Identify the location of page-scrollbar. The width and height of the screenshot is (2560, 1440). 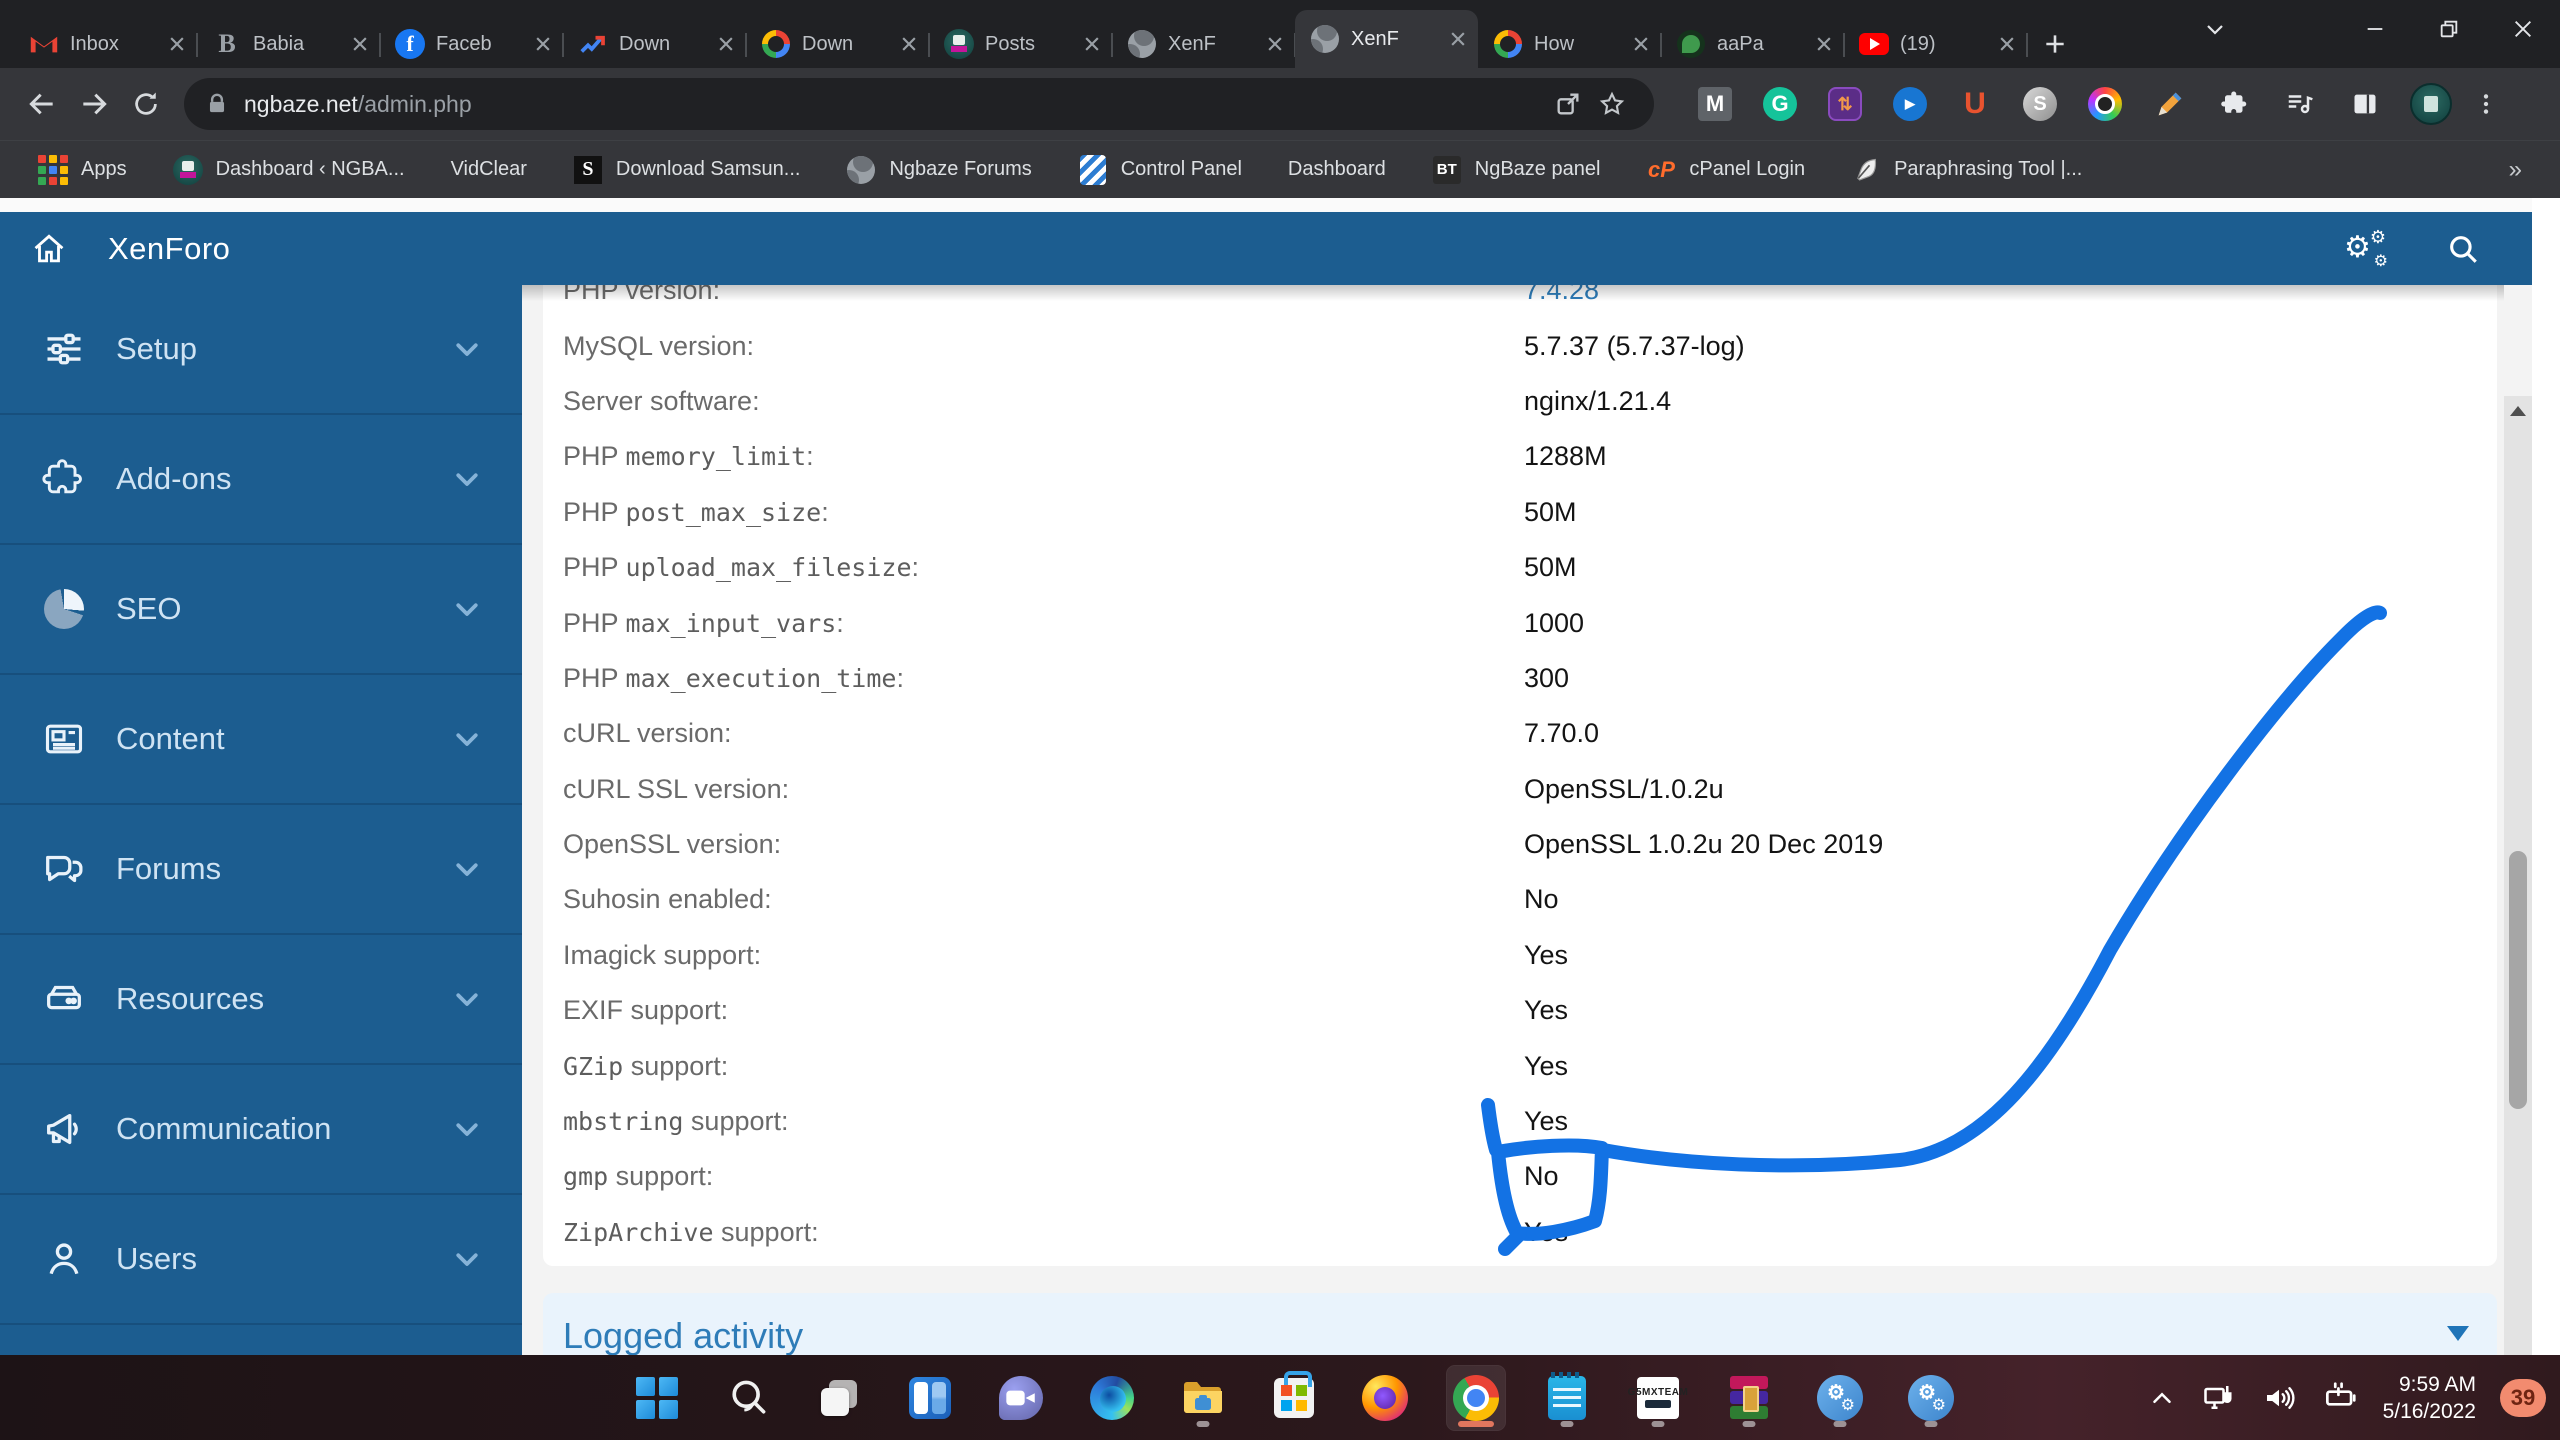
(2518, 918).